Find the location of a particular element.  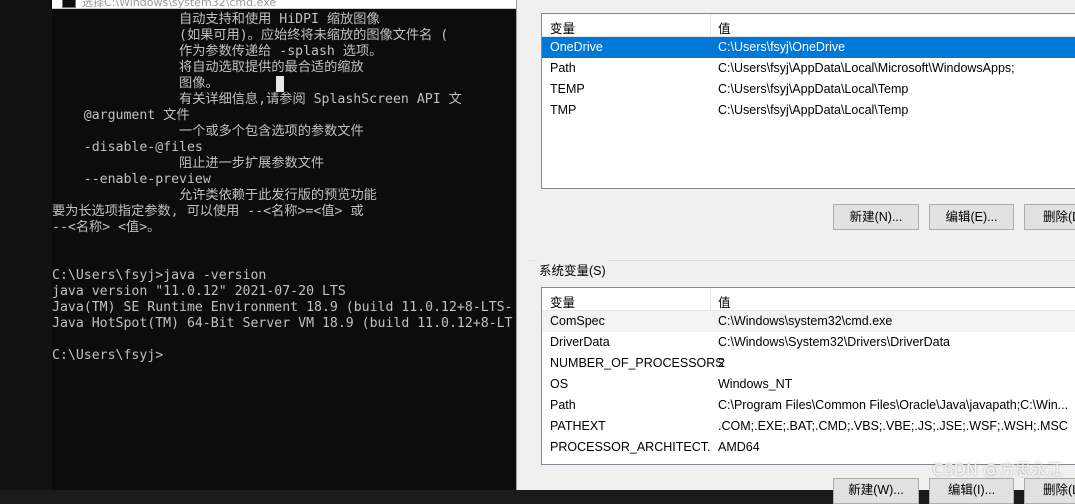

console-title: 选择C:\Windows\system32\cmd.exe is located at coordinates (179, 4).